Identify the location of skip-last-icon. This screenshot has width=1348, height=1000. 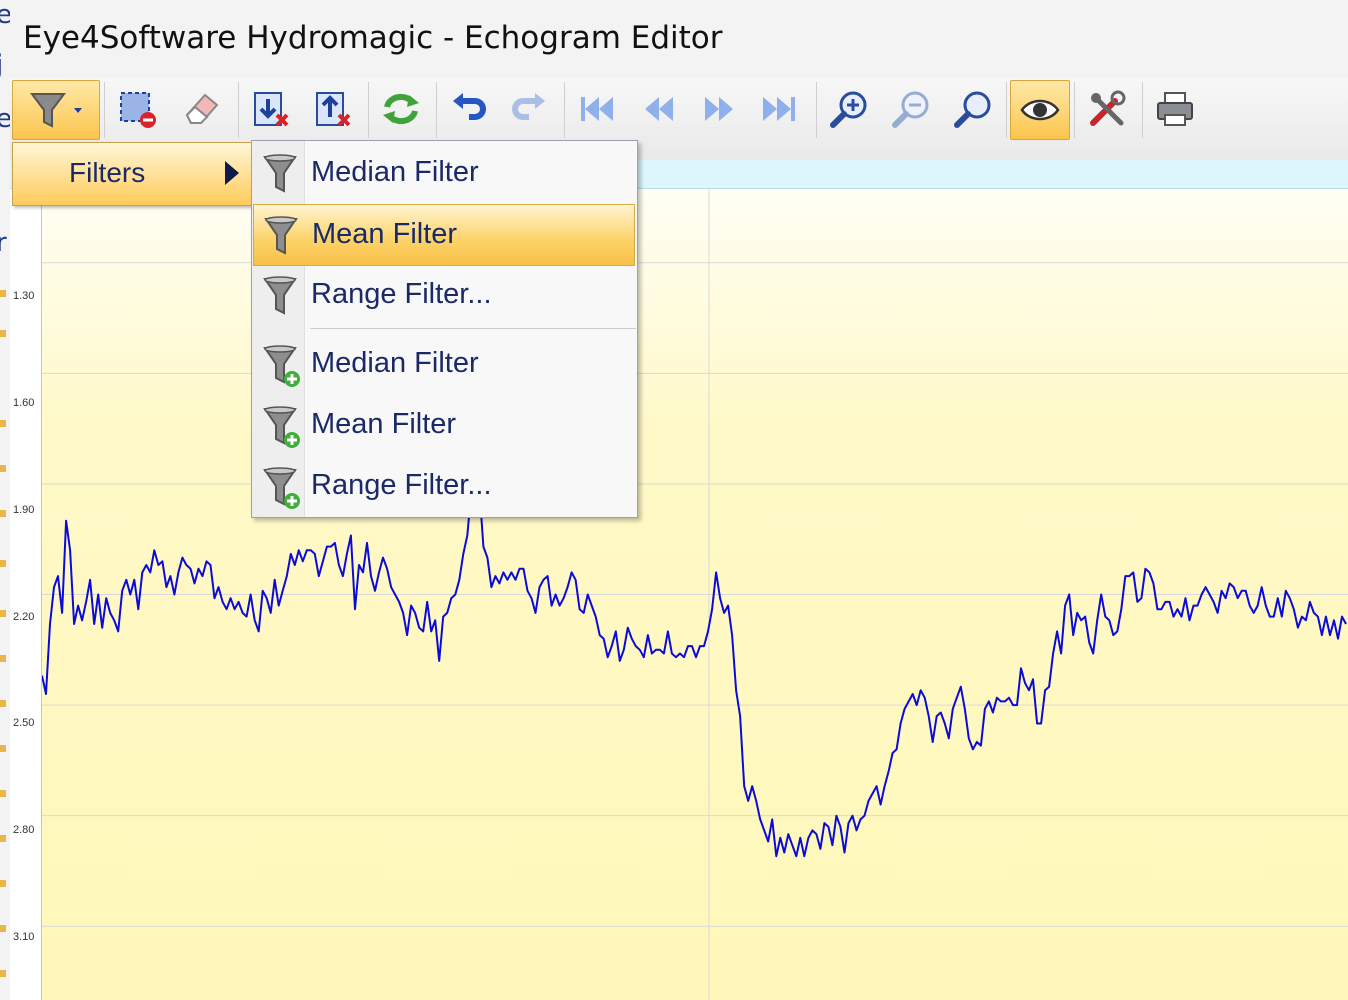
(779, 109).